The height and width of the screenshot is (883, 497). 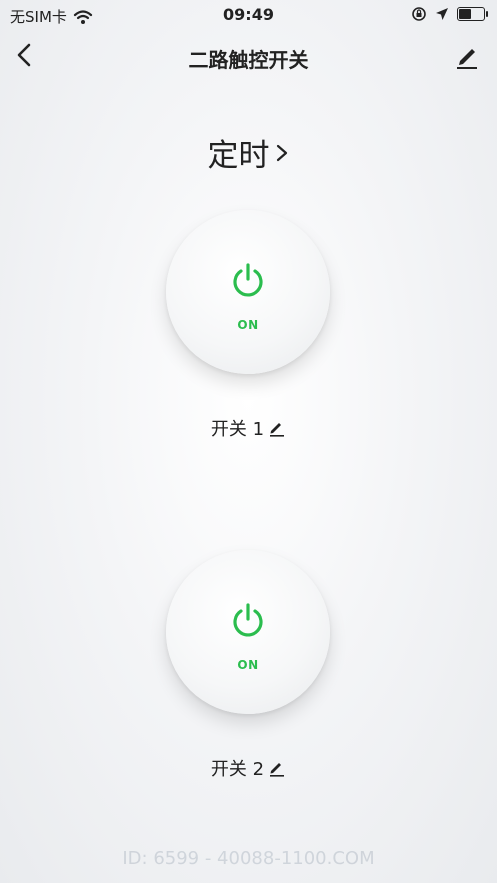 I want to click on orientation-lock-icon, so click(x=419, y=14).